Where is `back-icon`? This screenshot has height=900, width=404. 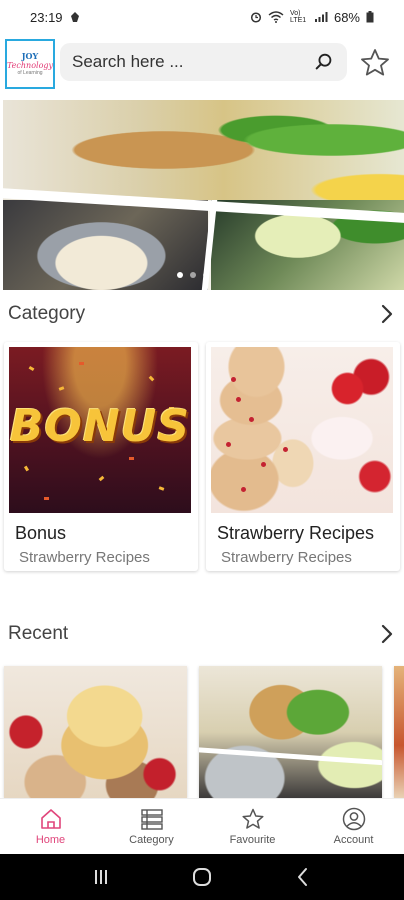
back-icon is located at coordinates (303, 877).